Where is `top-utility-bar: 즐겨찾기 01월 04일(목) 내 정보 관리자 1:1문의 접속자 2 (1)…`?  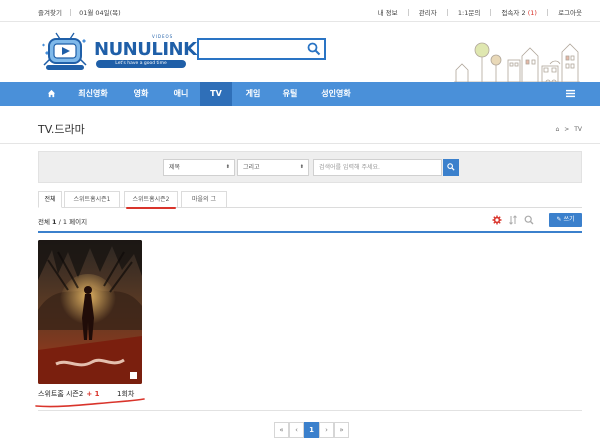 top-utility-bar: 즐겨찾기 01월 04일(목) 내 정보 관리자 1:1문의 접속자 2 (1)… is located at coordinates (300, 11).